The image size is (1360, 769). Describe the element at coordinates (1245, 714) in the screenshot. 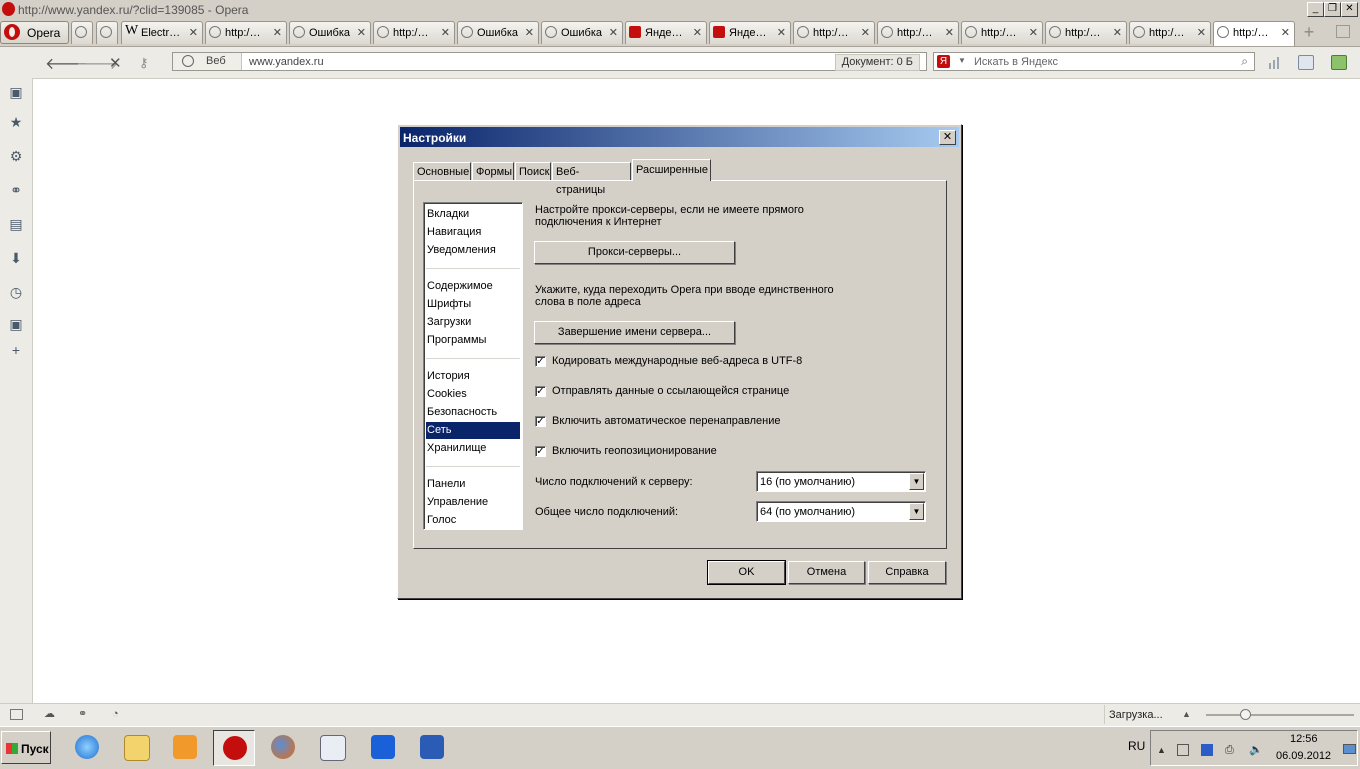

I see `zoom-slider-thumb` at that location.